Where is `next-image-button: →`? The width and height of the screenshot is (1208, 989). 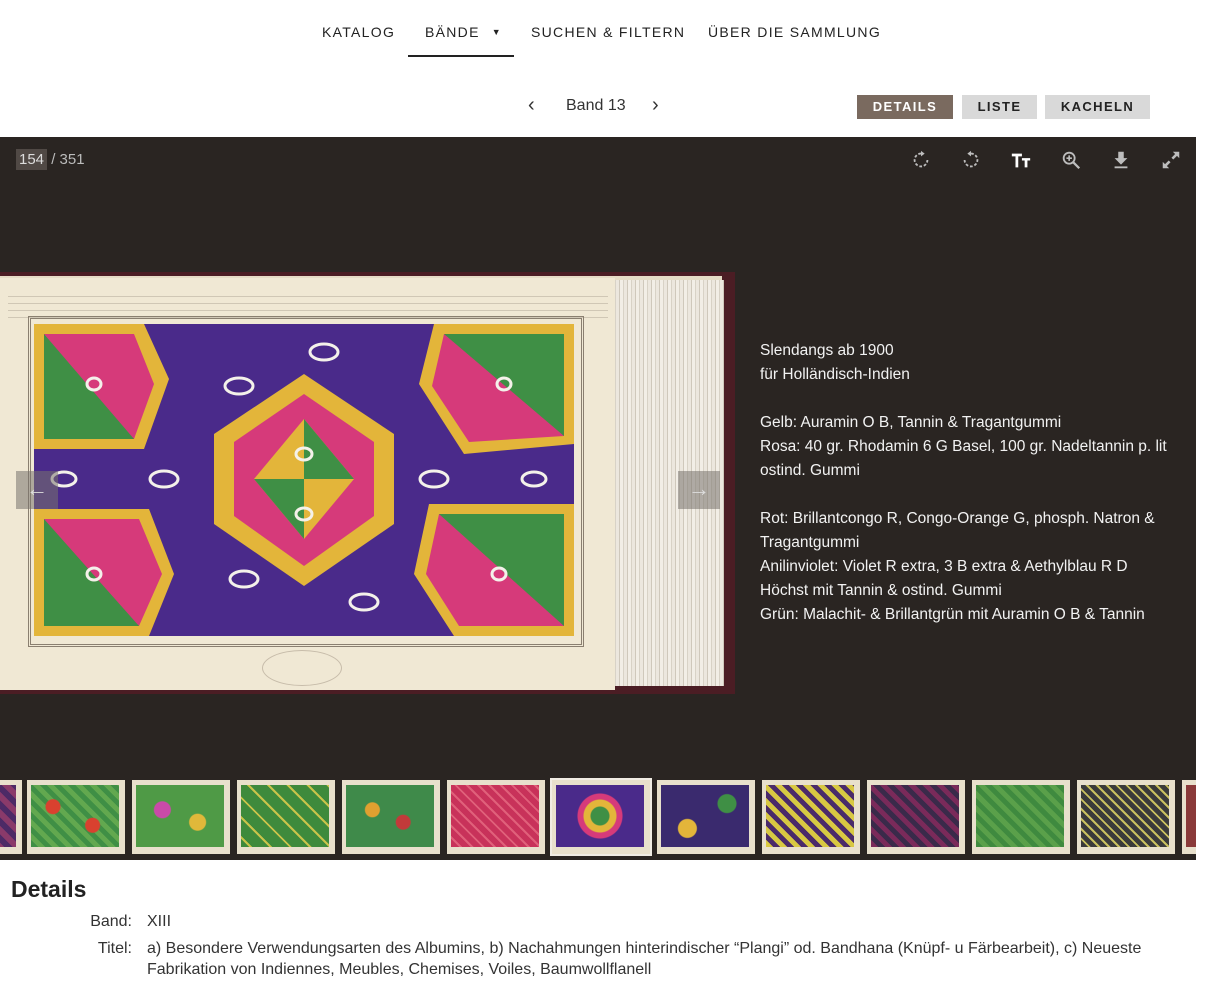 next-image-button: → is located at coordinates (699, 490).